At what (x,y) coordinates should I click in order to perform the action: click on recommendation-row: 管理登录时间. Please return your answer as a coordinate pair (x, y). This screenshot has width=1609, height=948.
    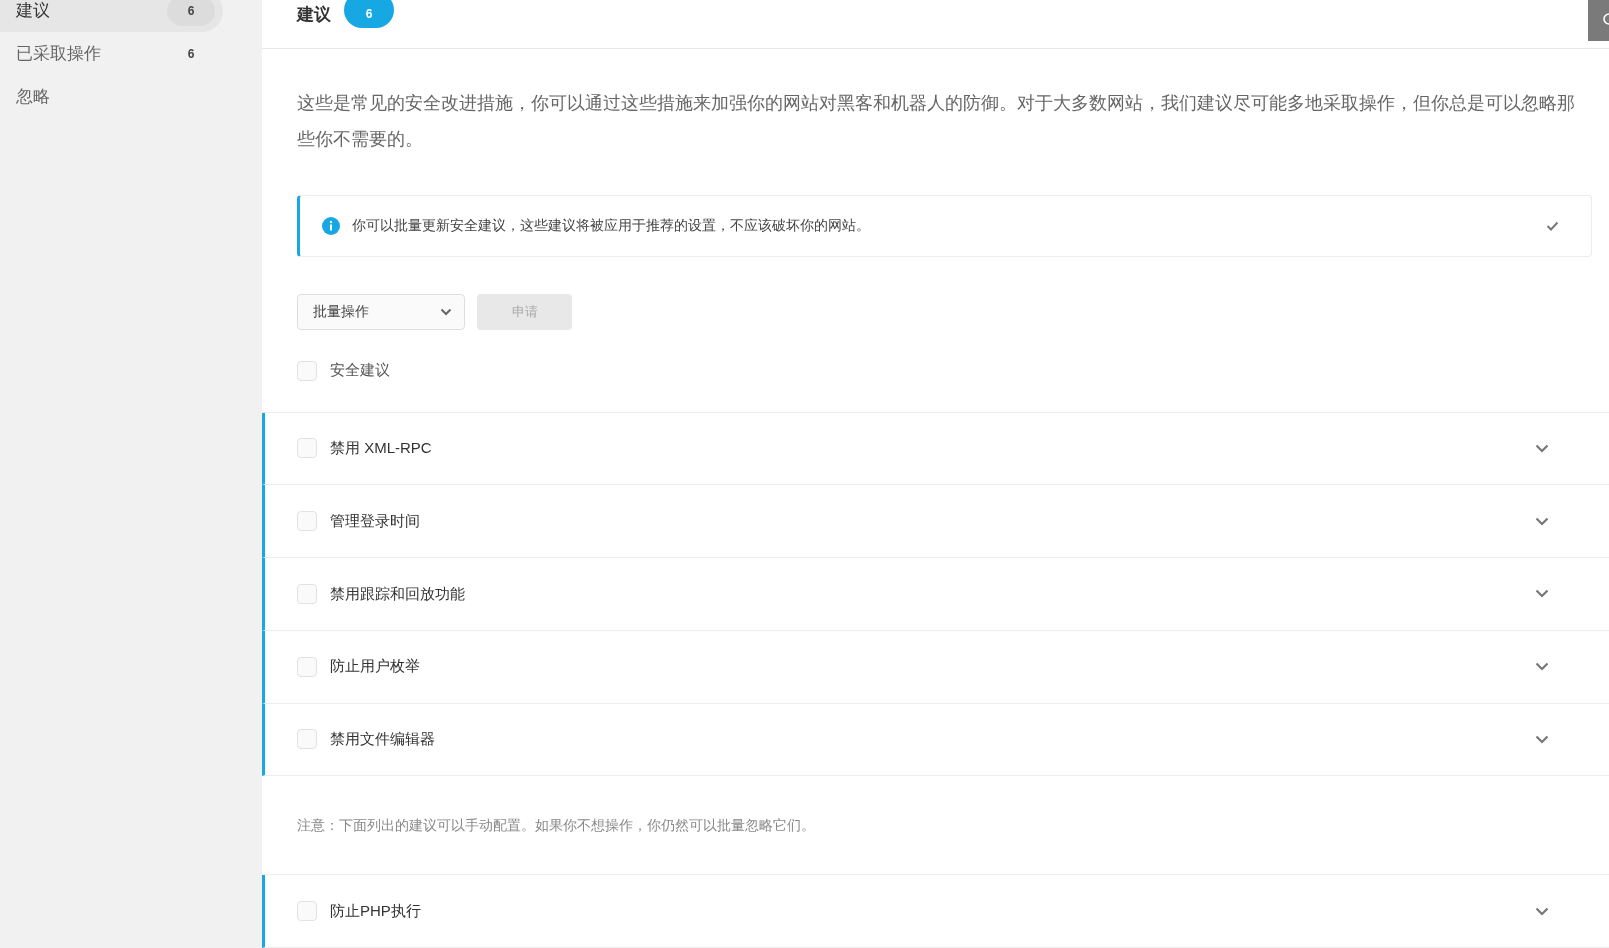
    Looking at the image, I should click on (935, 521).